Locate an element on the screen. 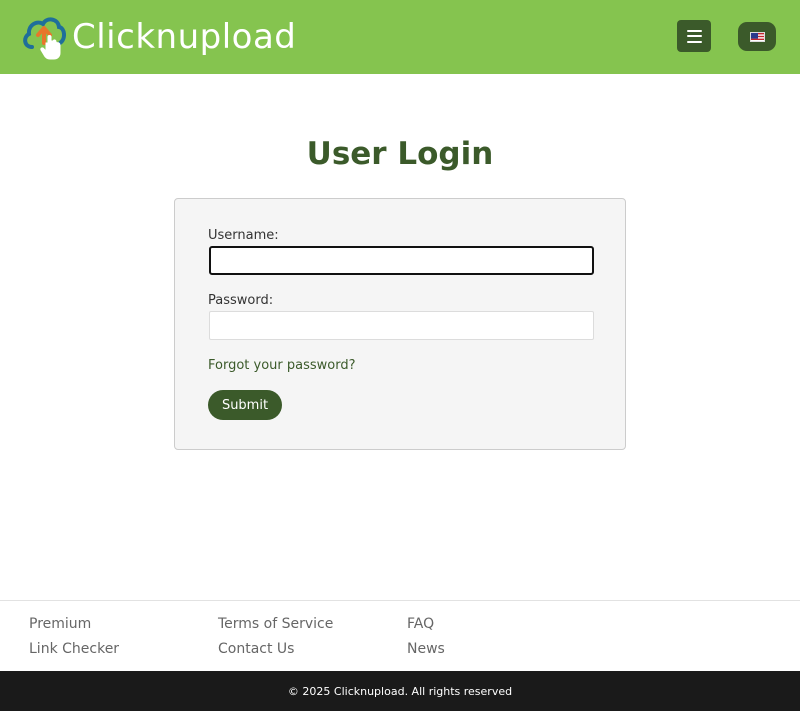 The height and width of the screenshot is (711, 800). site-logo: Clicknupload is located at coordinates (167, 37).